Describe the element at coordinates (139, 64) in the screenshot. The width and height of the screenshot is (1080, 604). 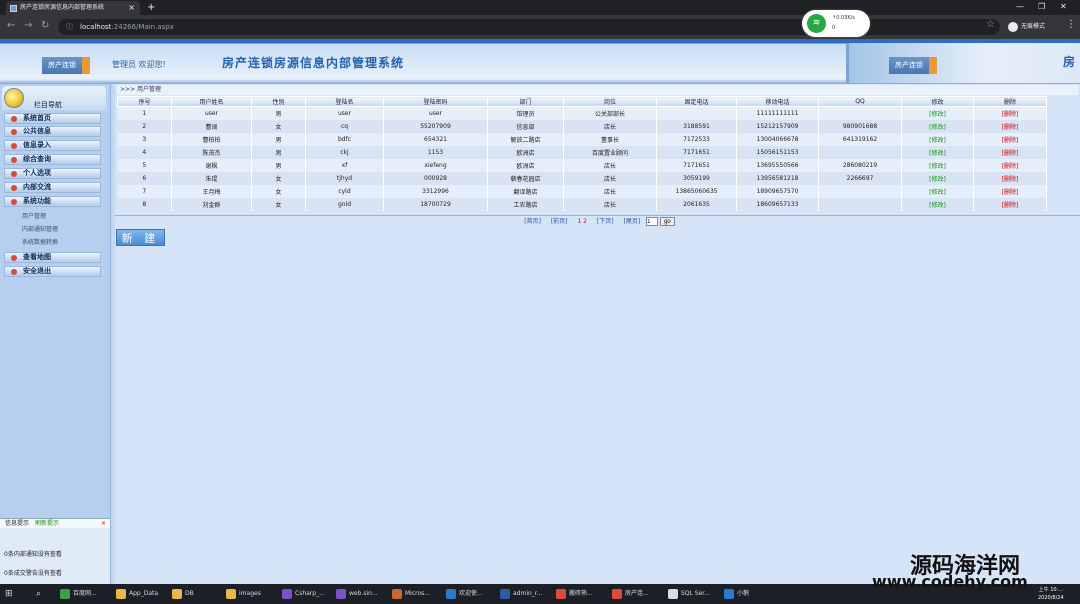
I see `welcome-text: 管理员 欢迎您!` at that location.